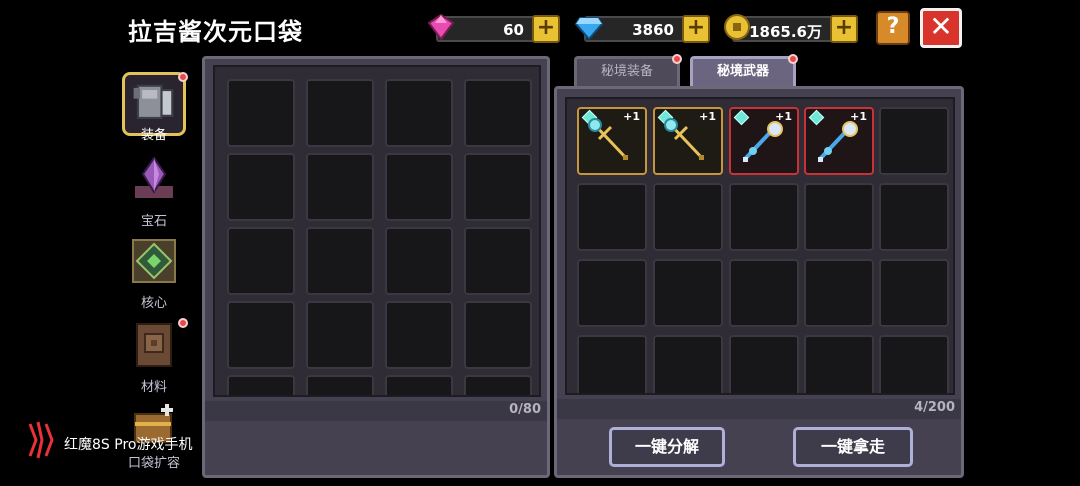  What do you see at coordinates (696, 29) in the screenshot?
I see `add-diamond-button: +` at bounding box center [696, 29].